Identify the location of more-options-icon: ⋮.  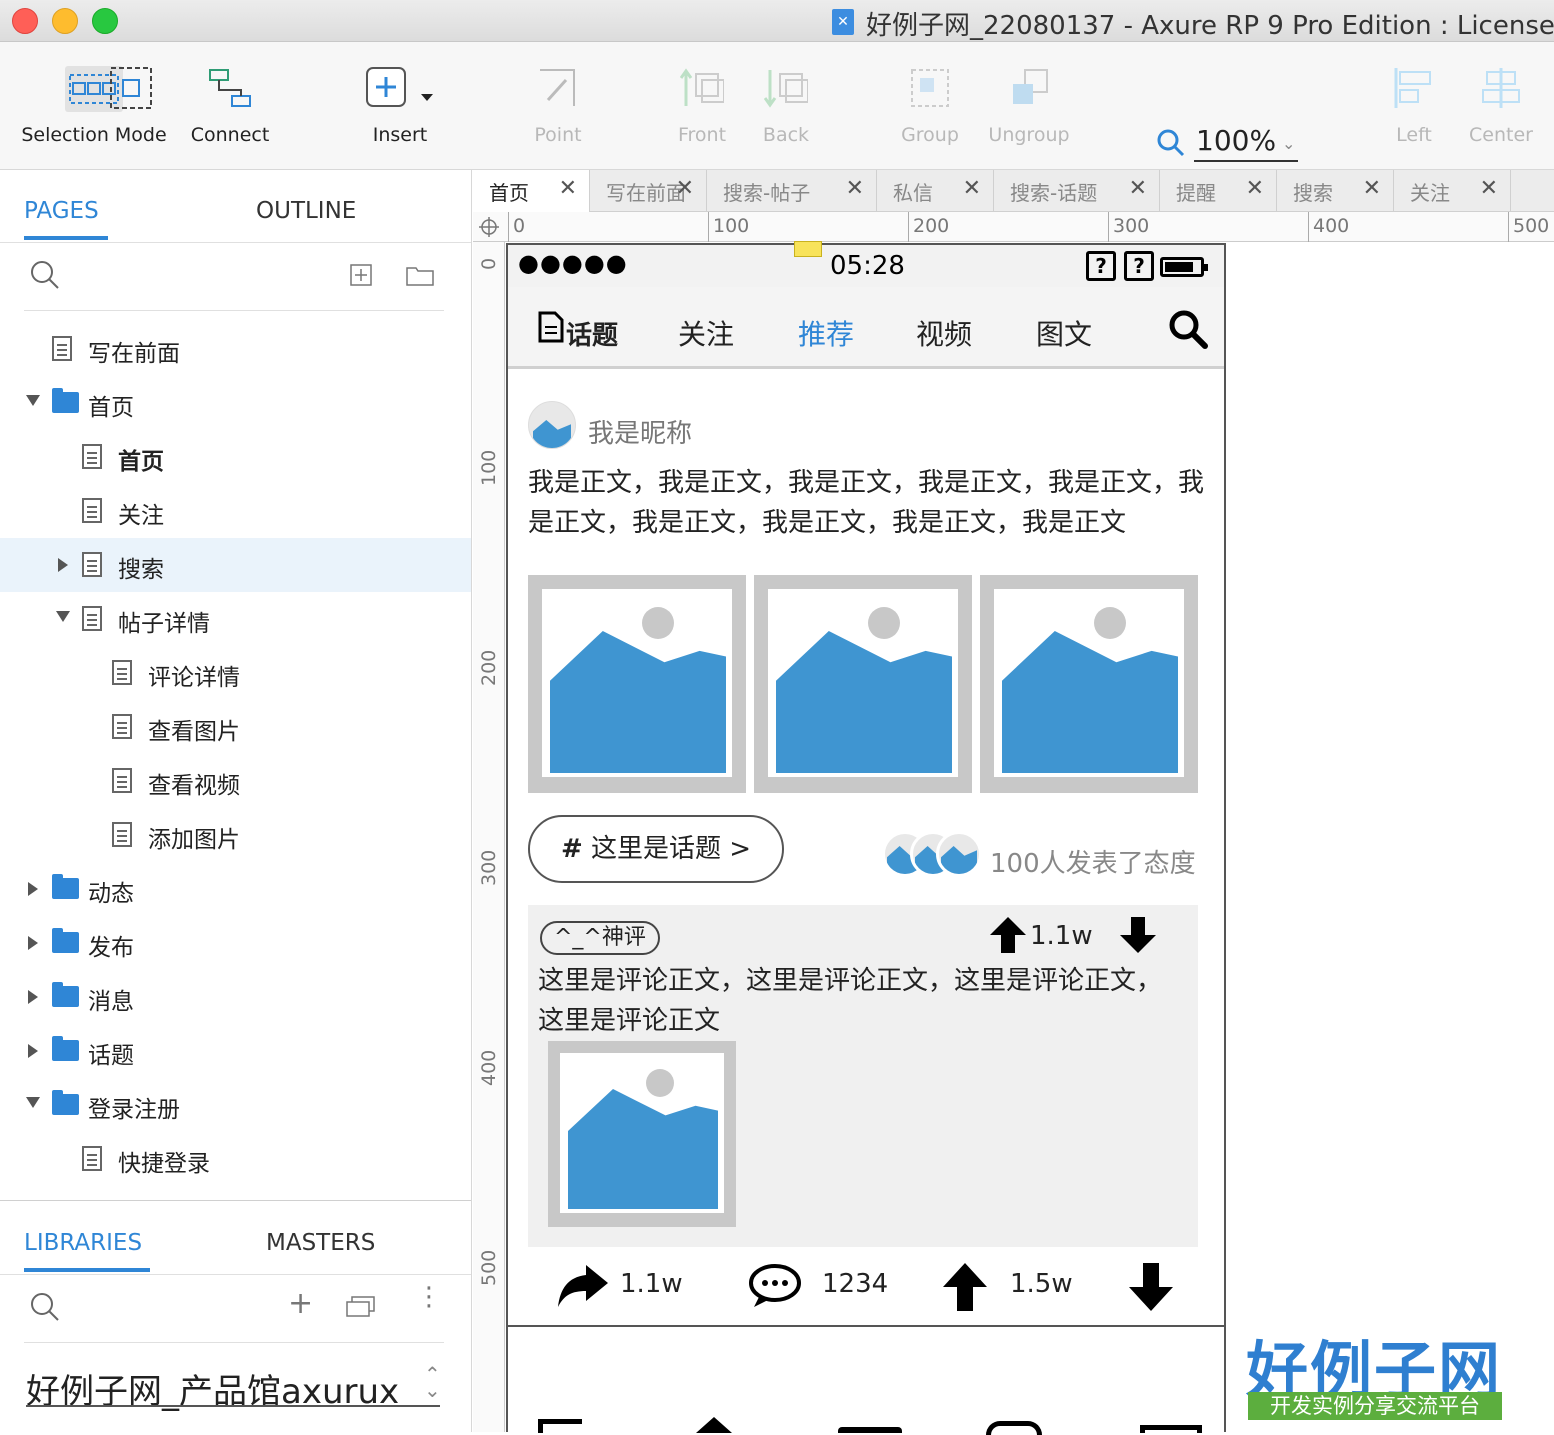
(429, 1297).